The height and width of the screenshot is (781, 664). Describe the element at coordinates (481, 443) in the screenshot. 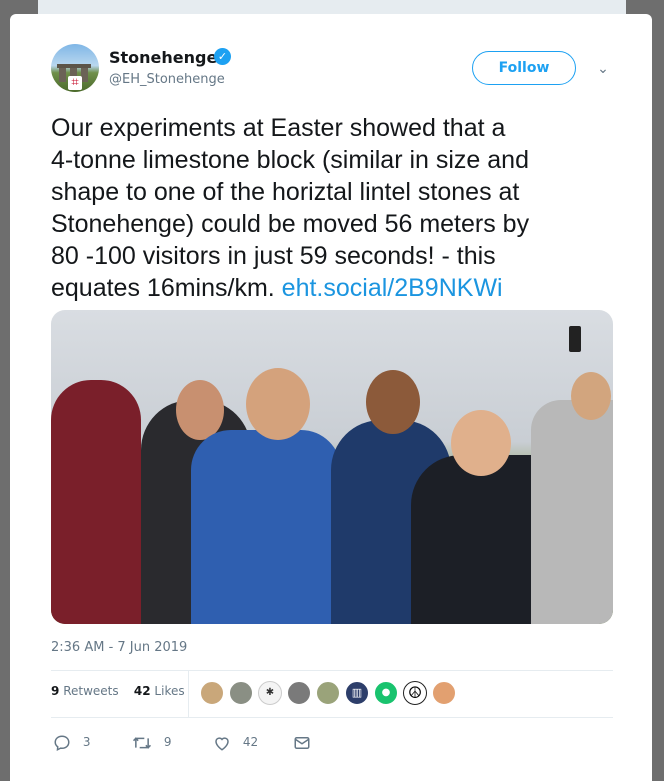

I see `photo-person-child-head` at that location.